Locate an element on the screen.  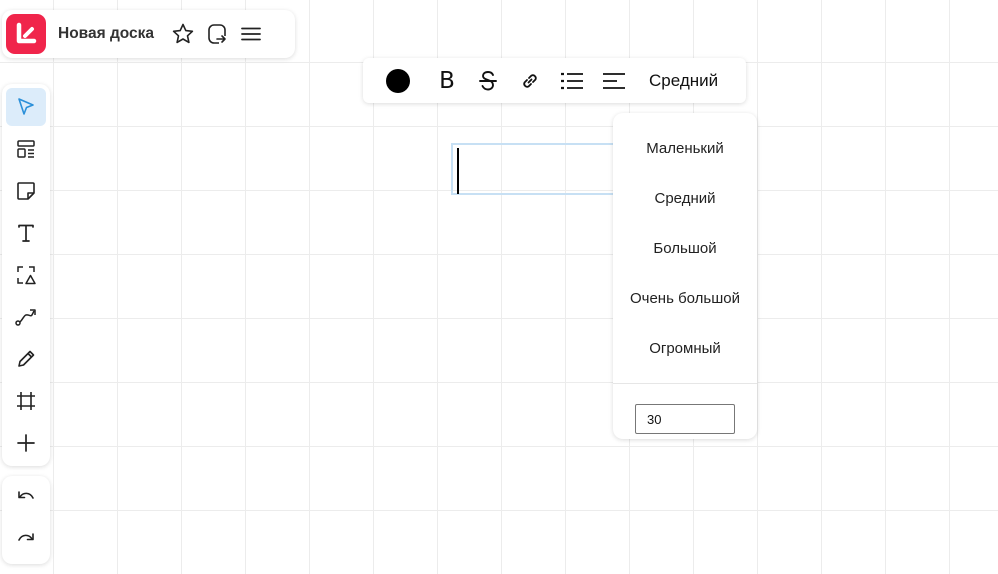
custom-size-input is located at coordinates (685, 419).